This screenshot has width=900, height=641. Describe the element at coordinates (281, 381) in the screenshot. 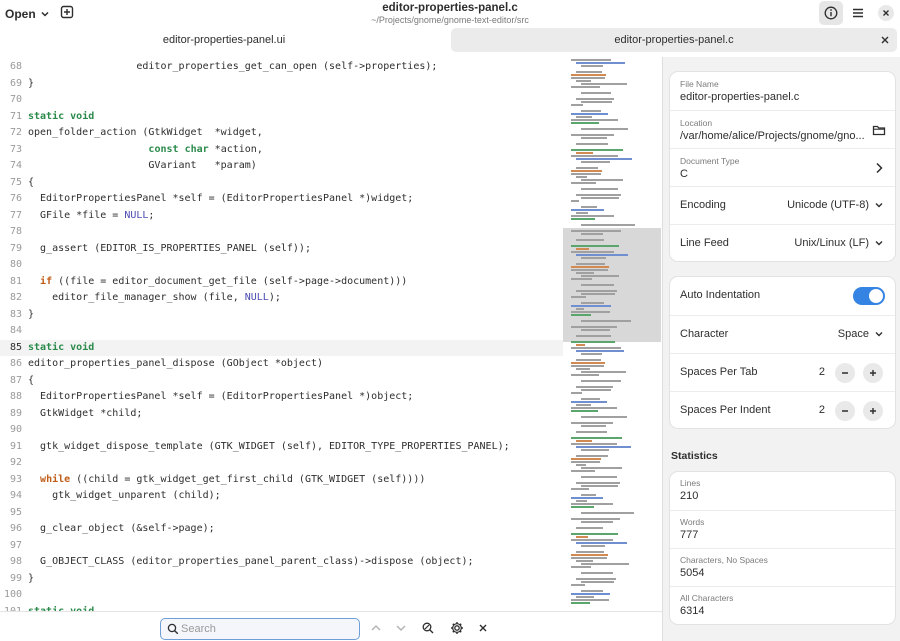

I see `code-line: 87 {` at that location.